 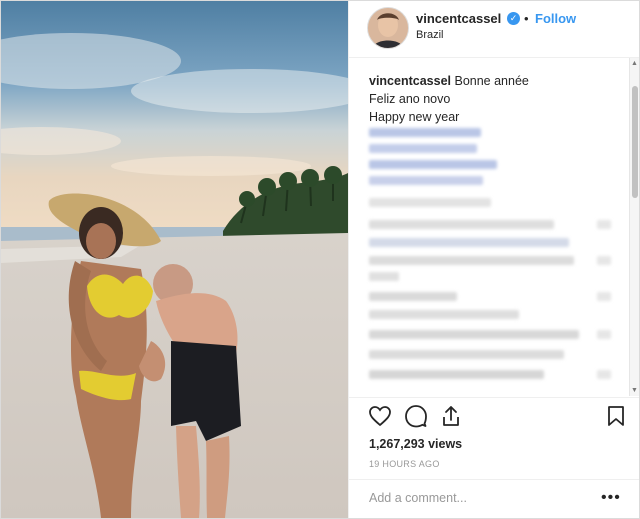 I want to click on share-icon, so click(x=451, y=416).